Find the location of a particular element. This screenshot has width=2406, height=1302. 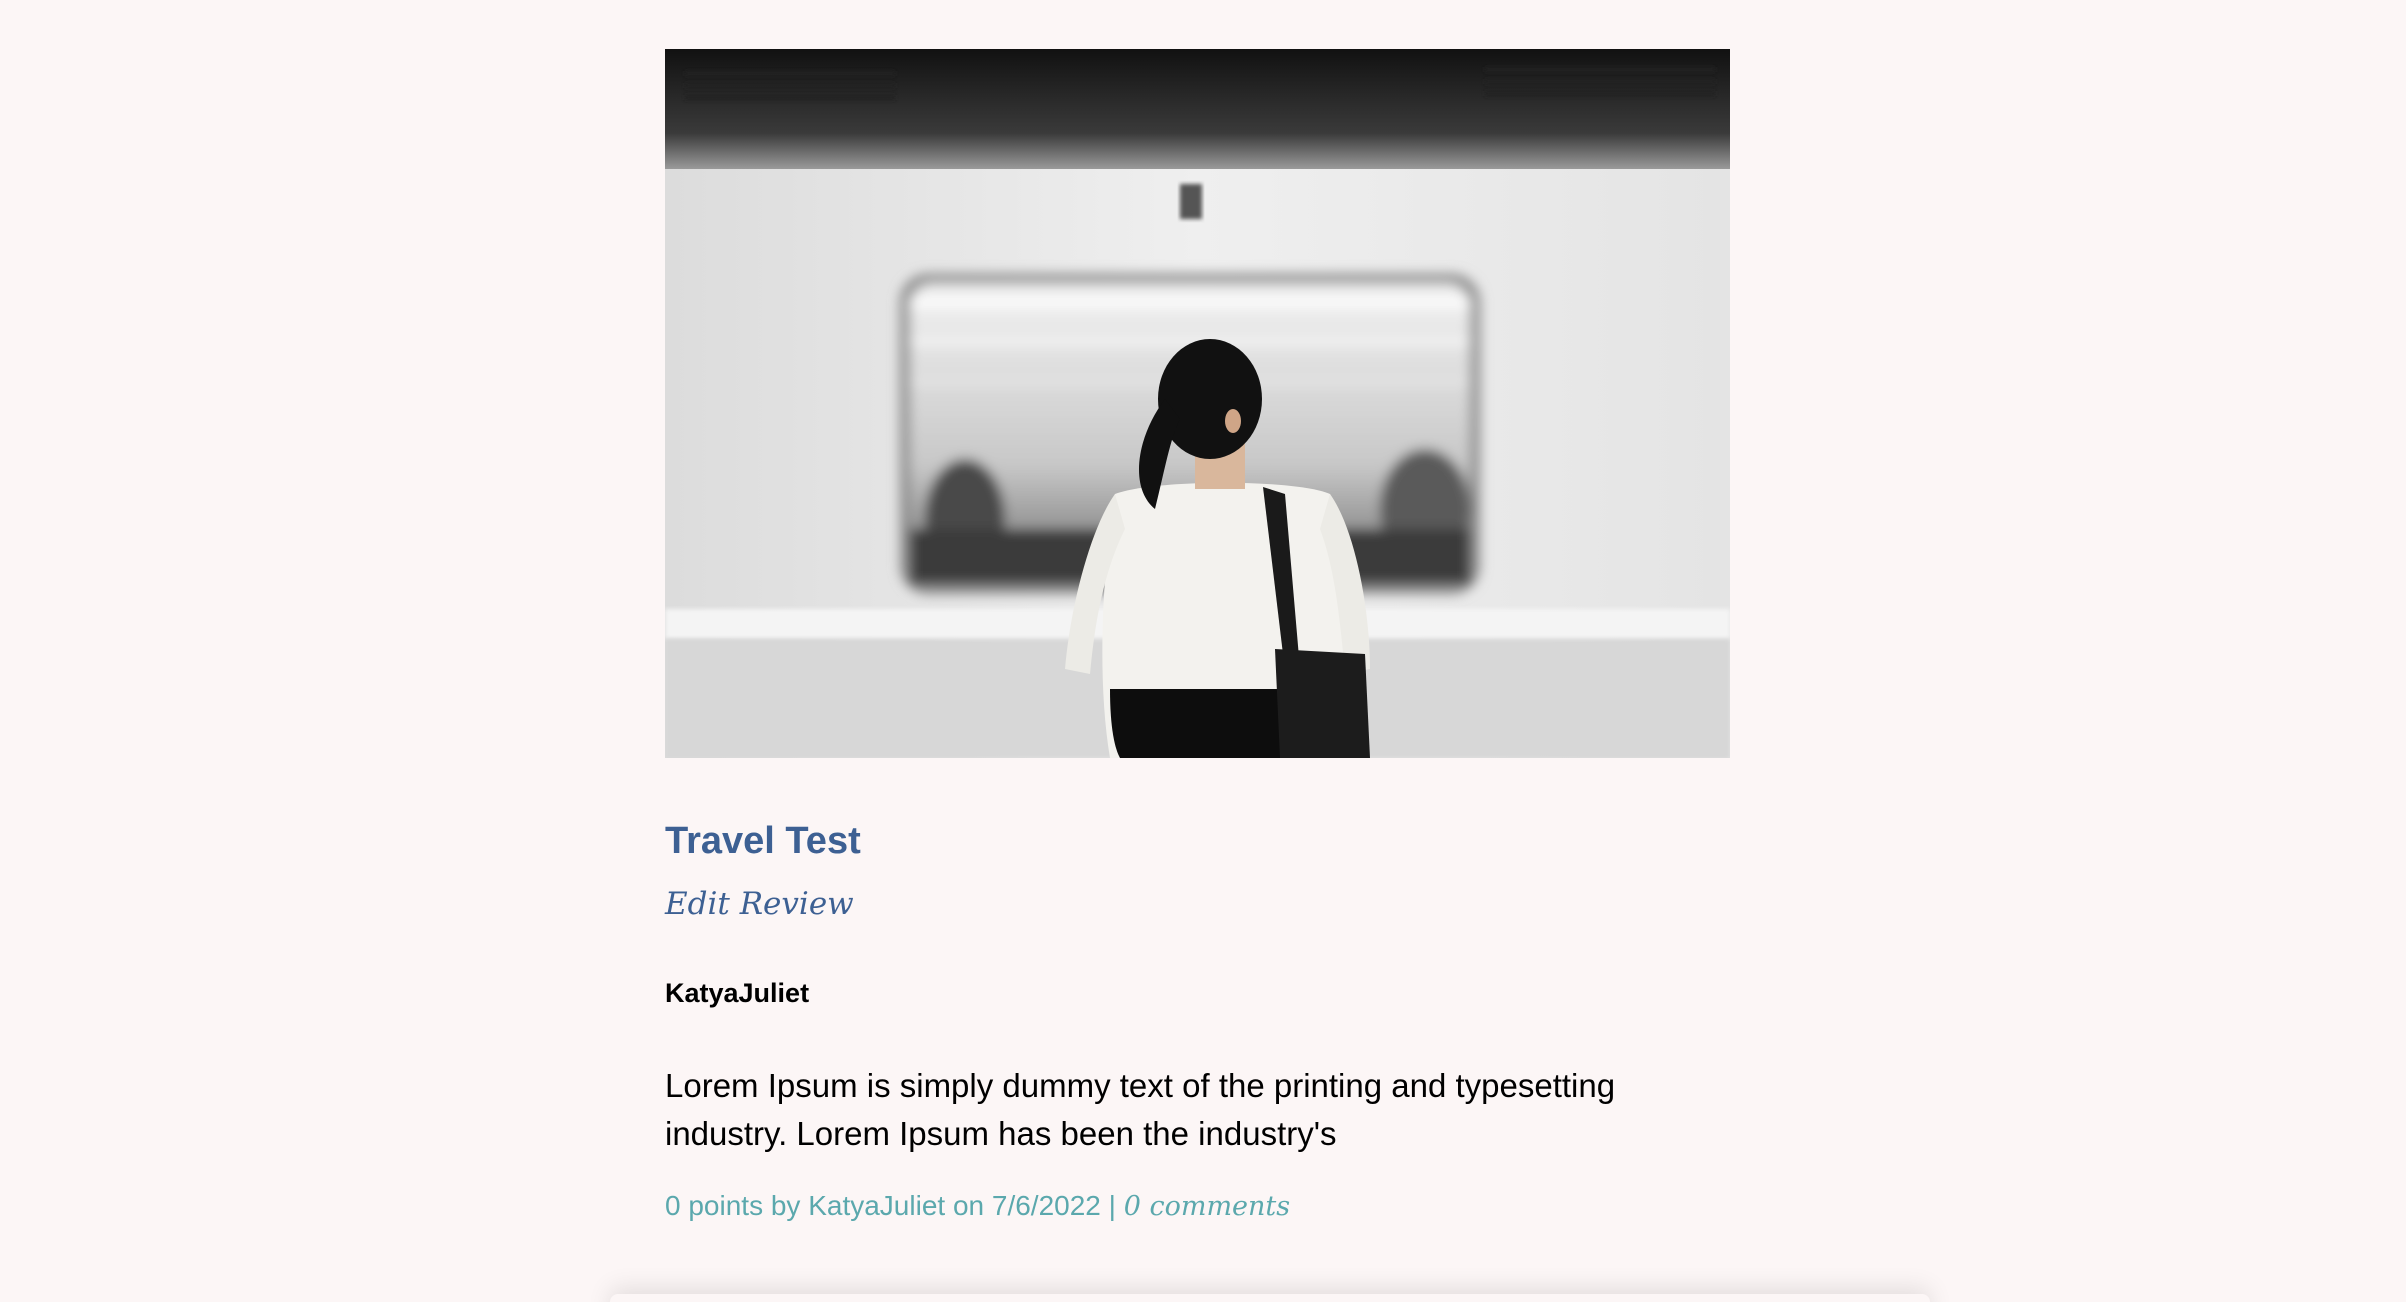

post-title: Travel Test is located at coordinates (763, 841).